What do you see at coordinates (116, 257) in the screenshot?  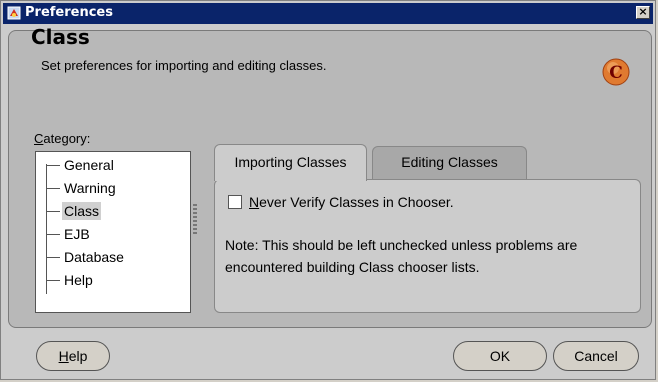 I see `tree-item-database: Database` at bounding box center [116, 257].